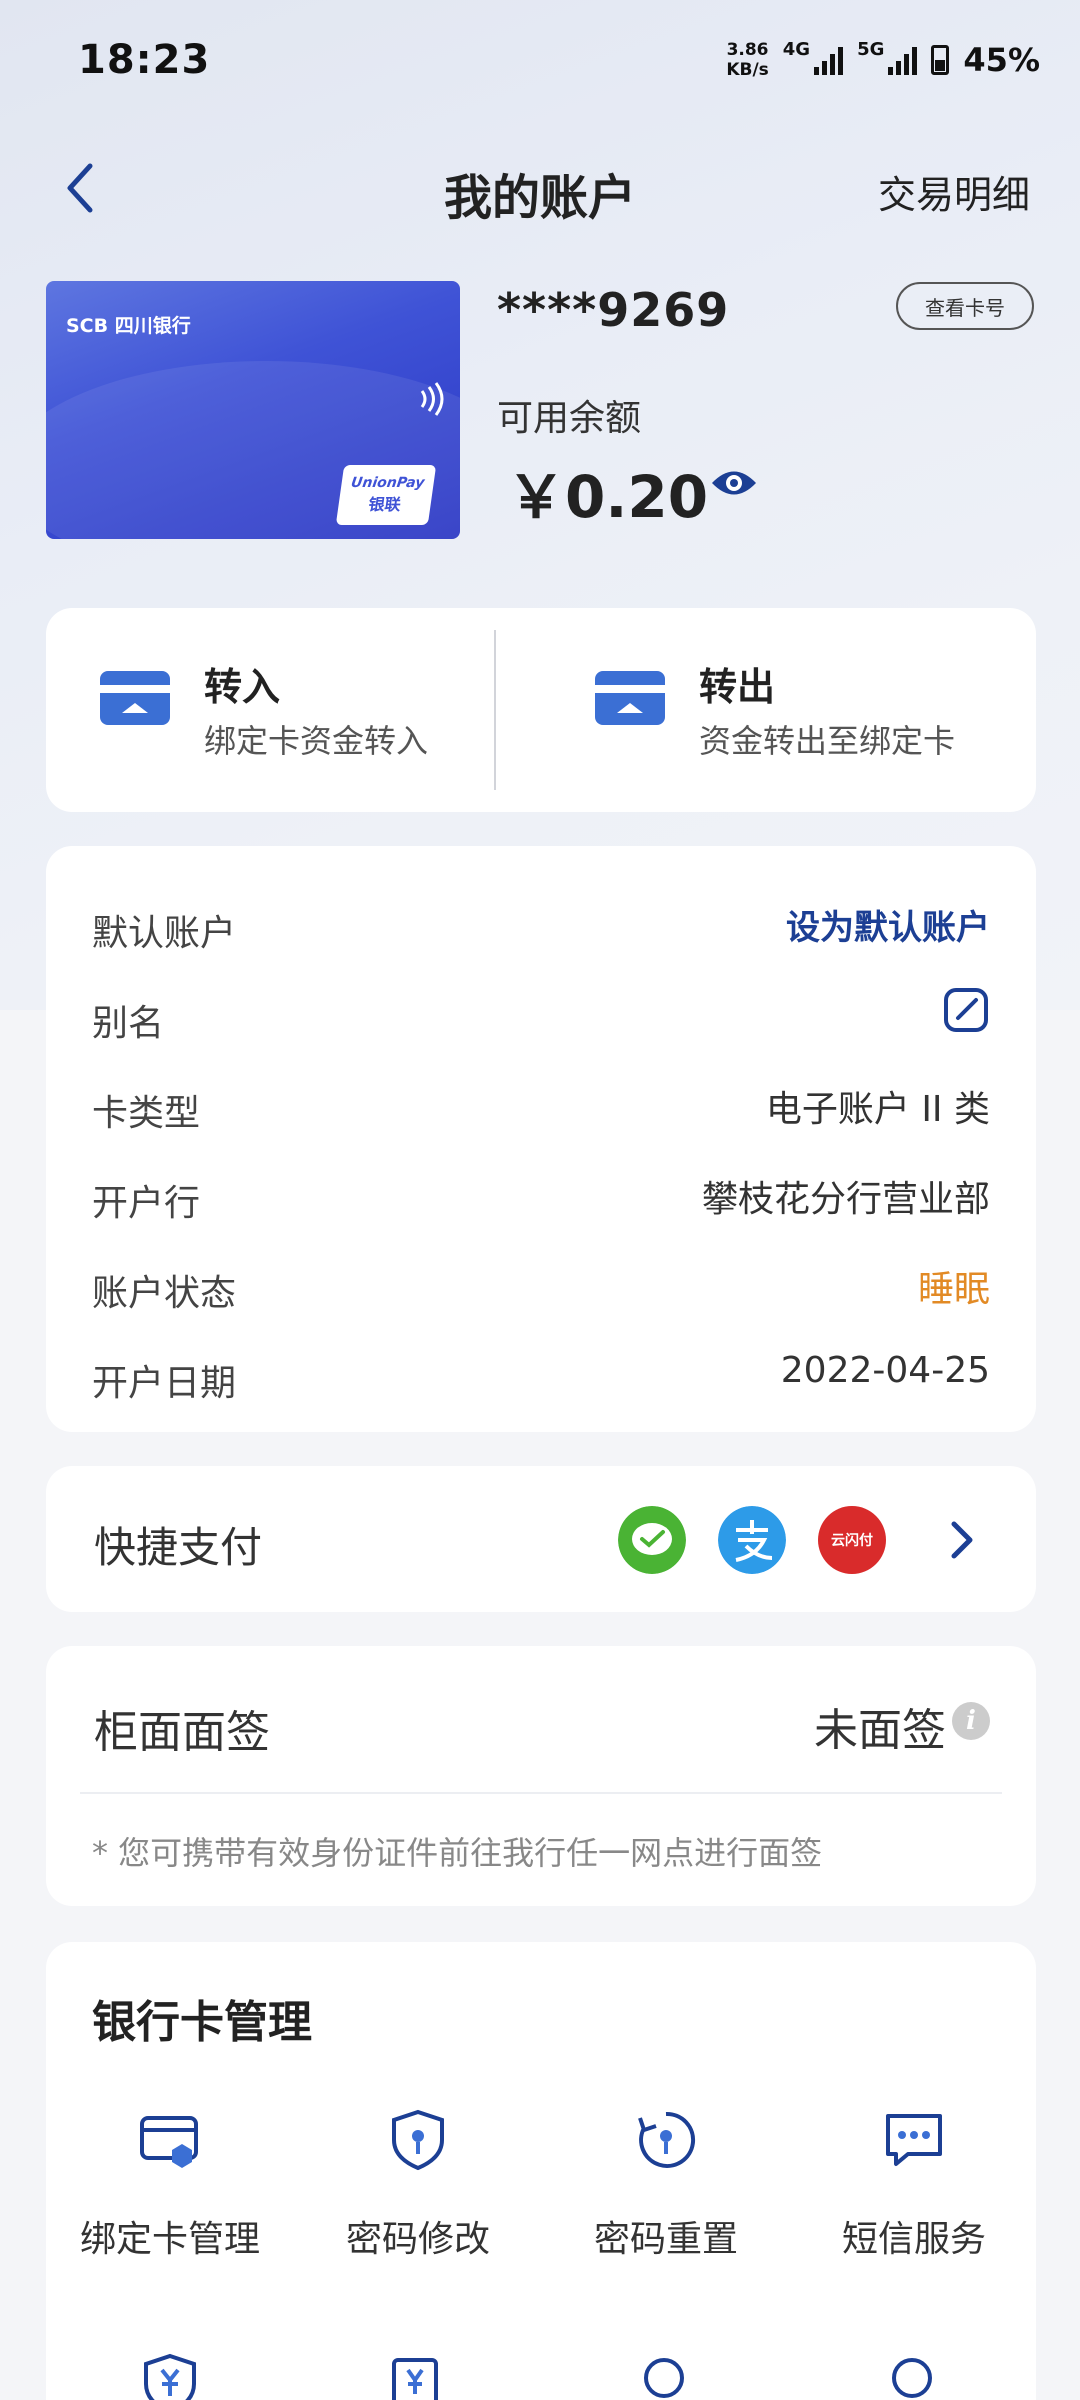 The height and width of the screenshot is (2400, 1080). Describe the element at coordinates (541, 1016) in the screenshot. I see `alias-row: 别名` at that location.